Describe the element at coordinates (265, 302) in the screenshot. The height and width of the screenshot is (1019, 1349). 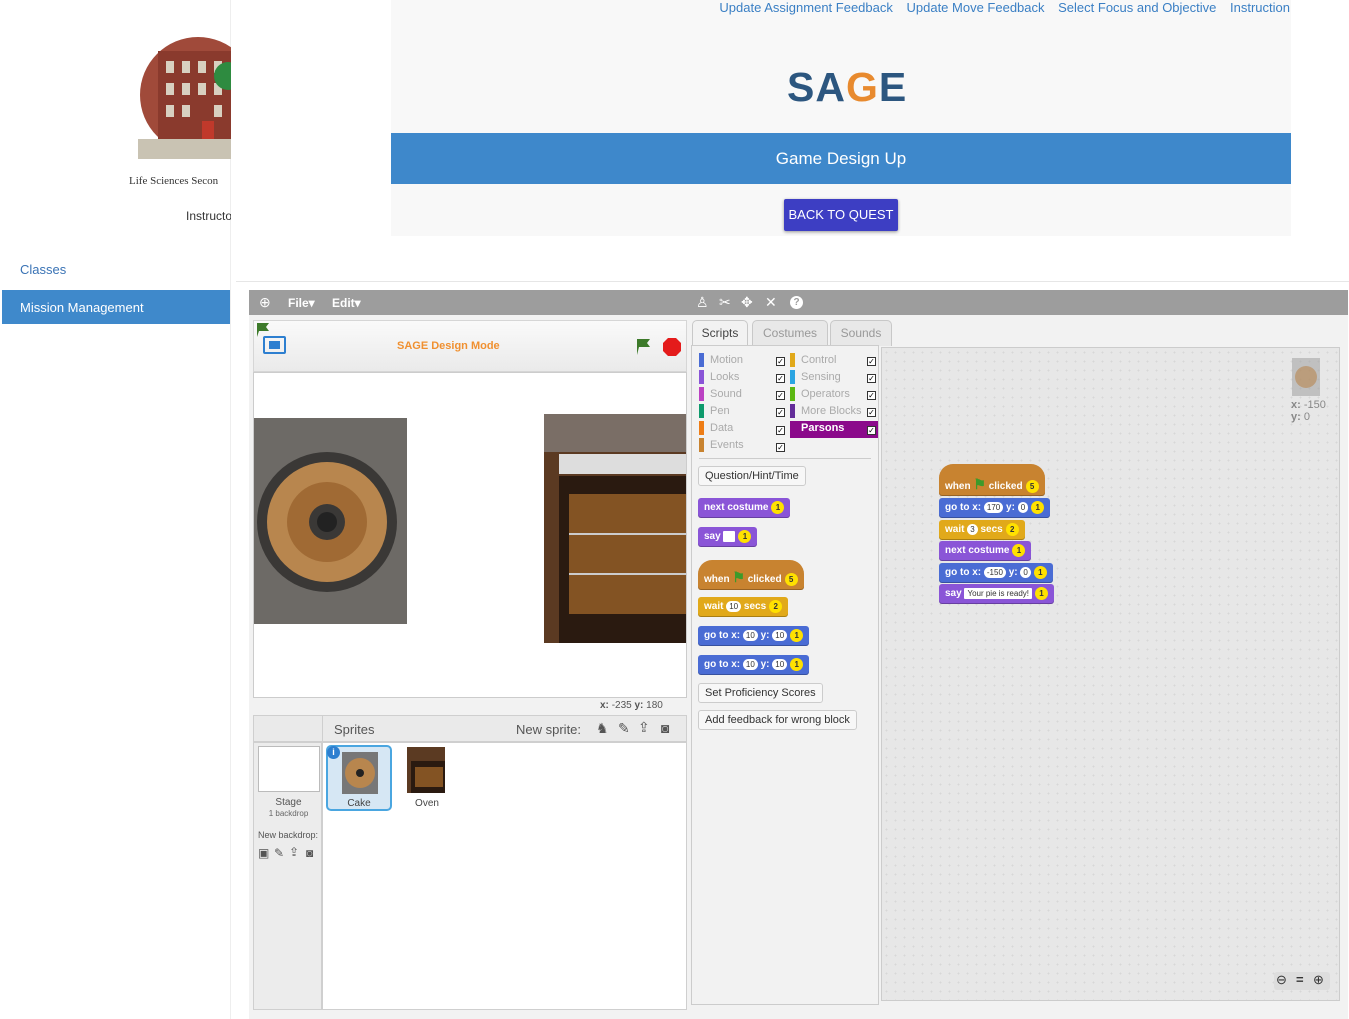
I see `globe-icon: ⊕` at that location.